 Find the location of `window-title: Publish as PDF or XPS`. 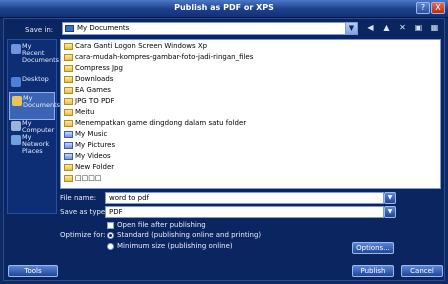

window-title: Publish as PDF or XPS is located at coordinates (224, 7).